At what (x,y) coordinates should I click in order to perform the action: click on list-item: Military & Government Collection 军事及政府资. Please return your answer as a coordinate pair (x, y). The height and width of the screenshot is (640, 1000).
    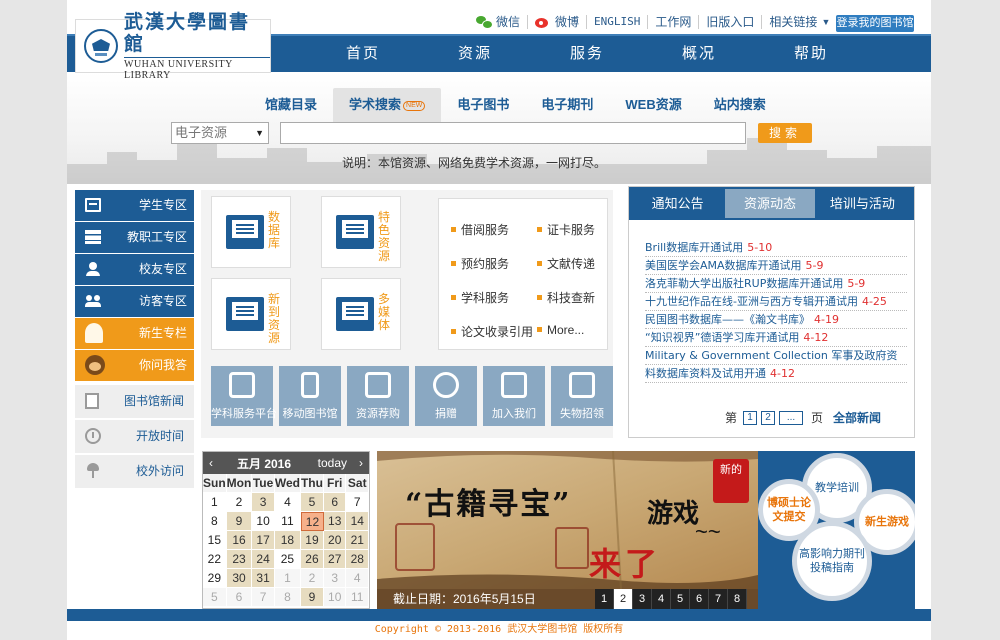
    Looking at the image, I should click on (776, 356).